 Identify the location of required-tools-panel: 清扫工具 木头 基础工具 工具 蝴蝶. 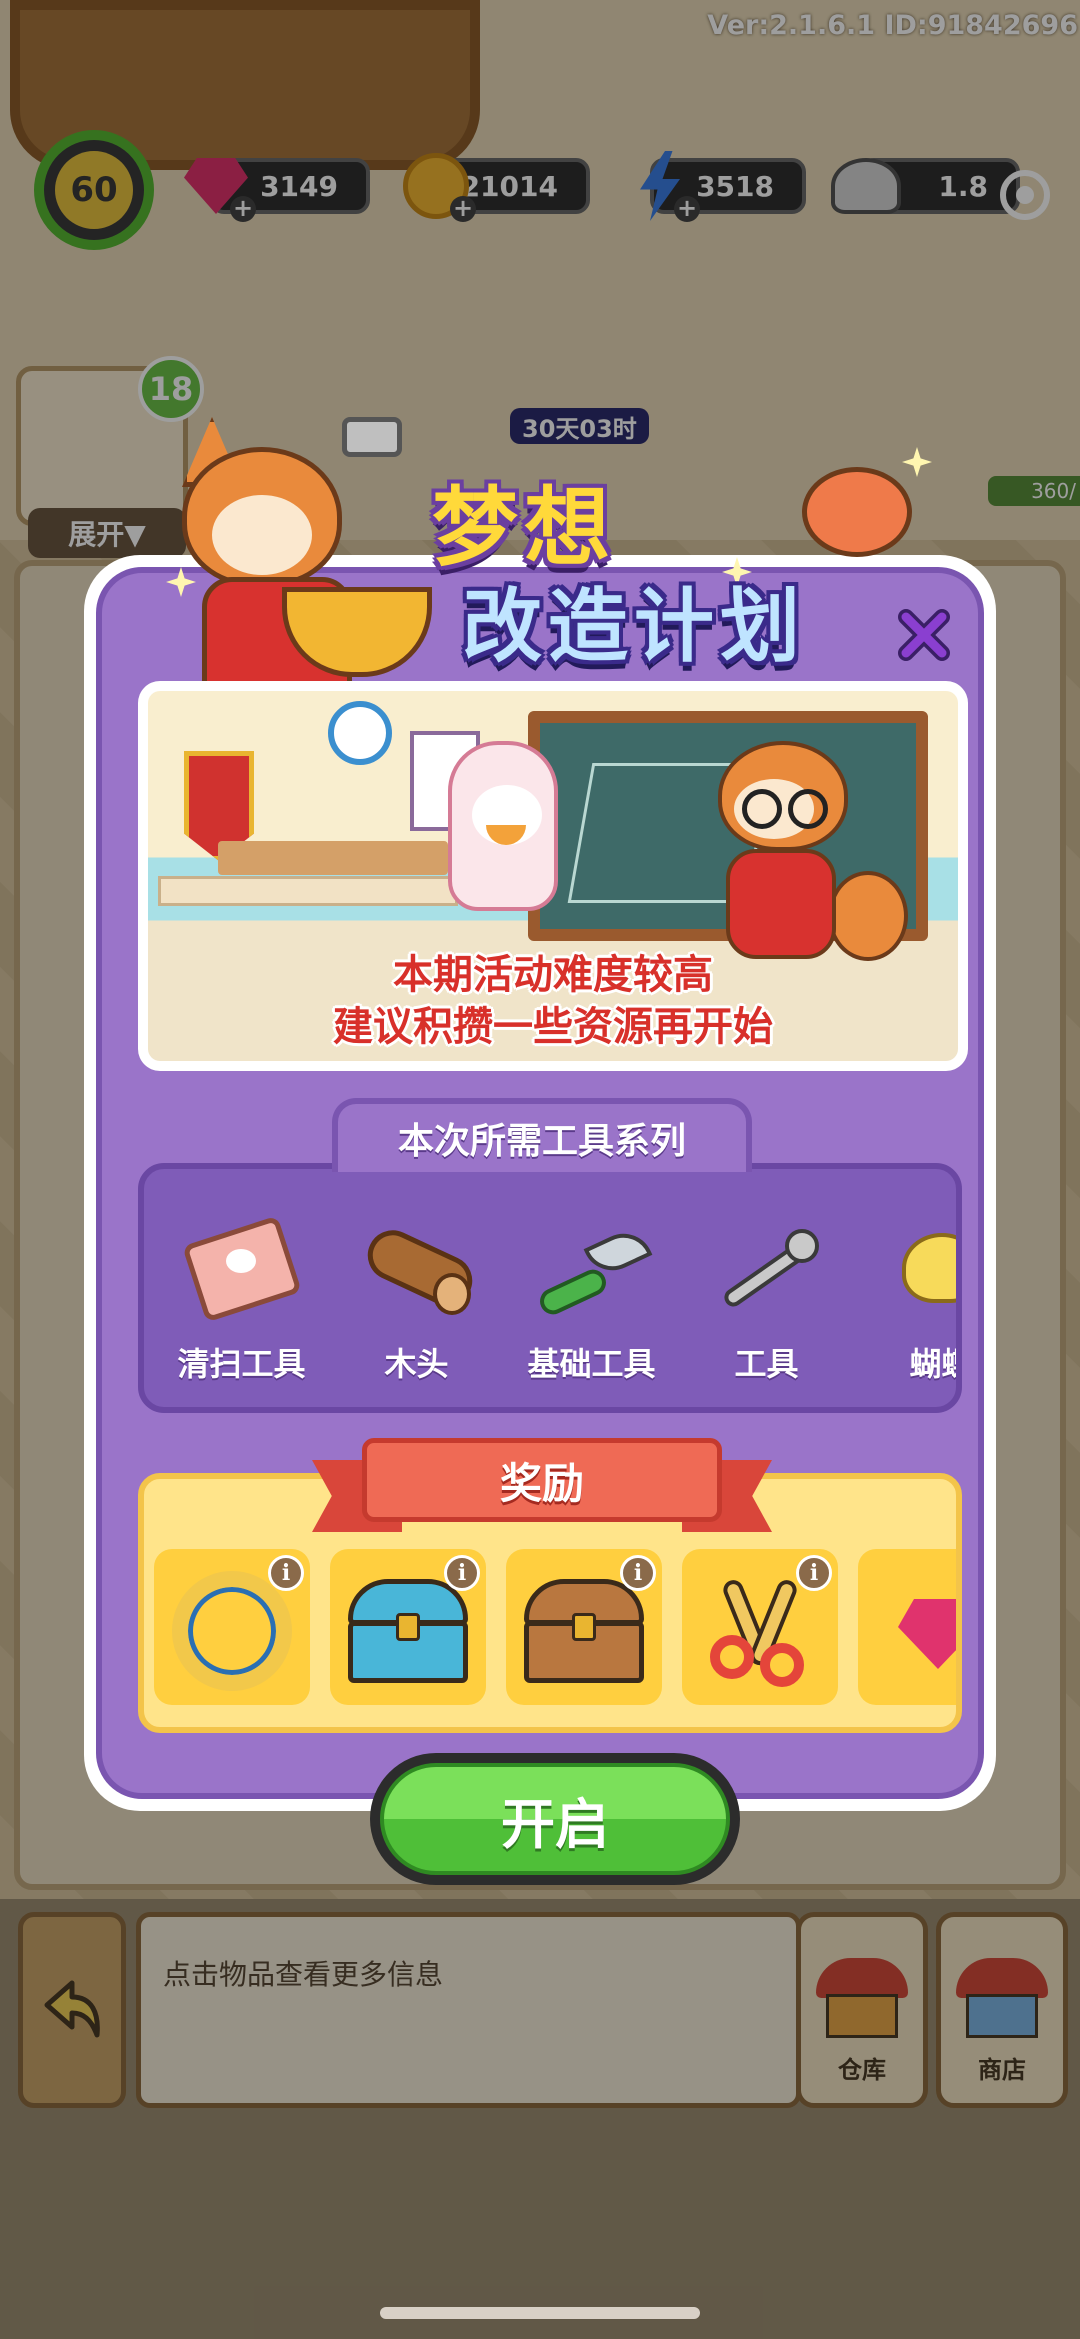
(550, 1288).